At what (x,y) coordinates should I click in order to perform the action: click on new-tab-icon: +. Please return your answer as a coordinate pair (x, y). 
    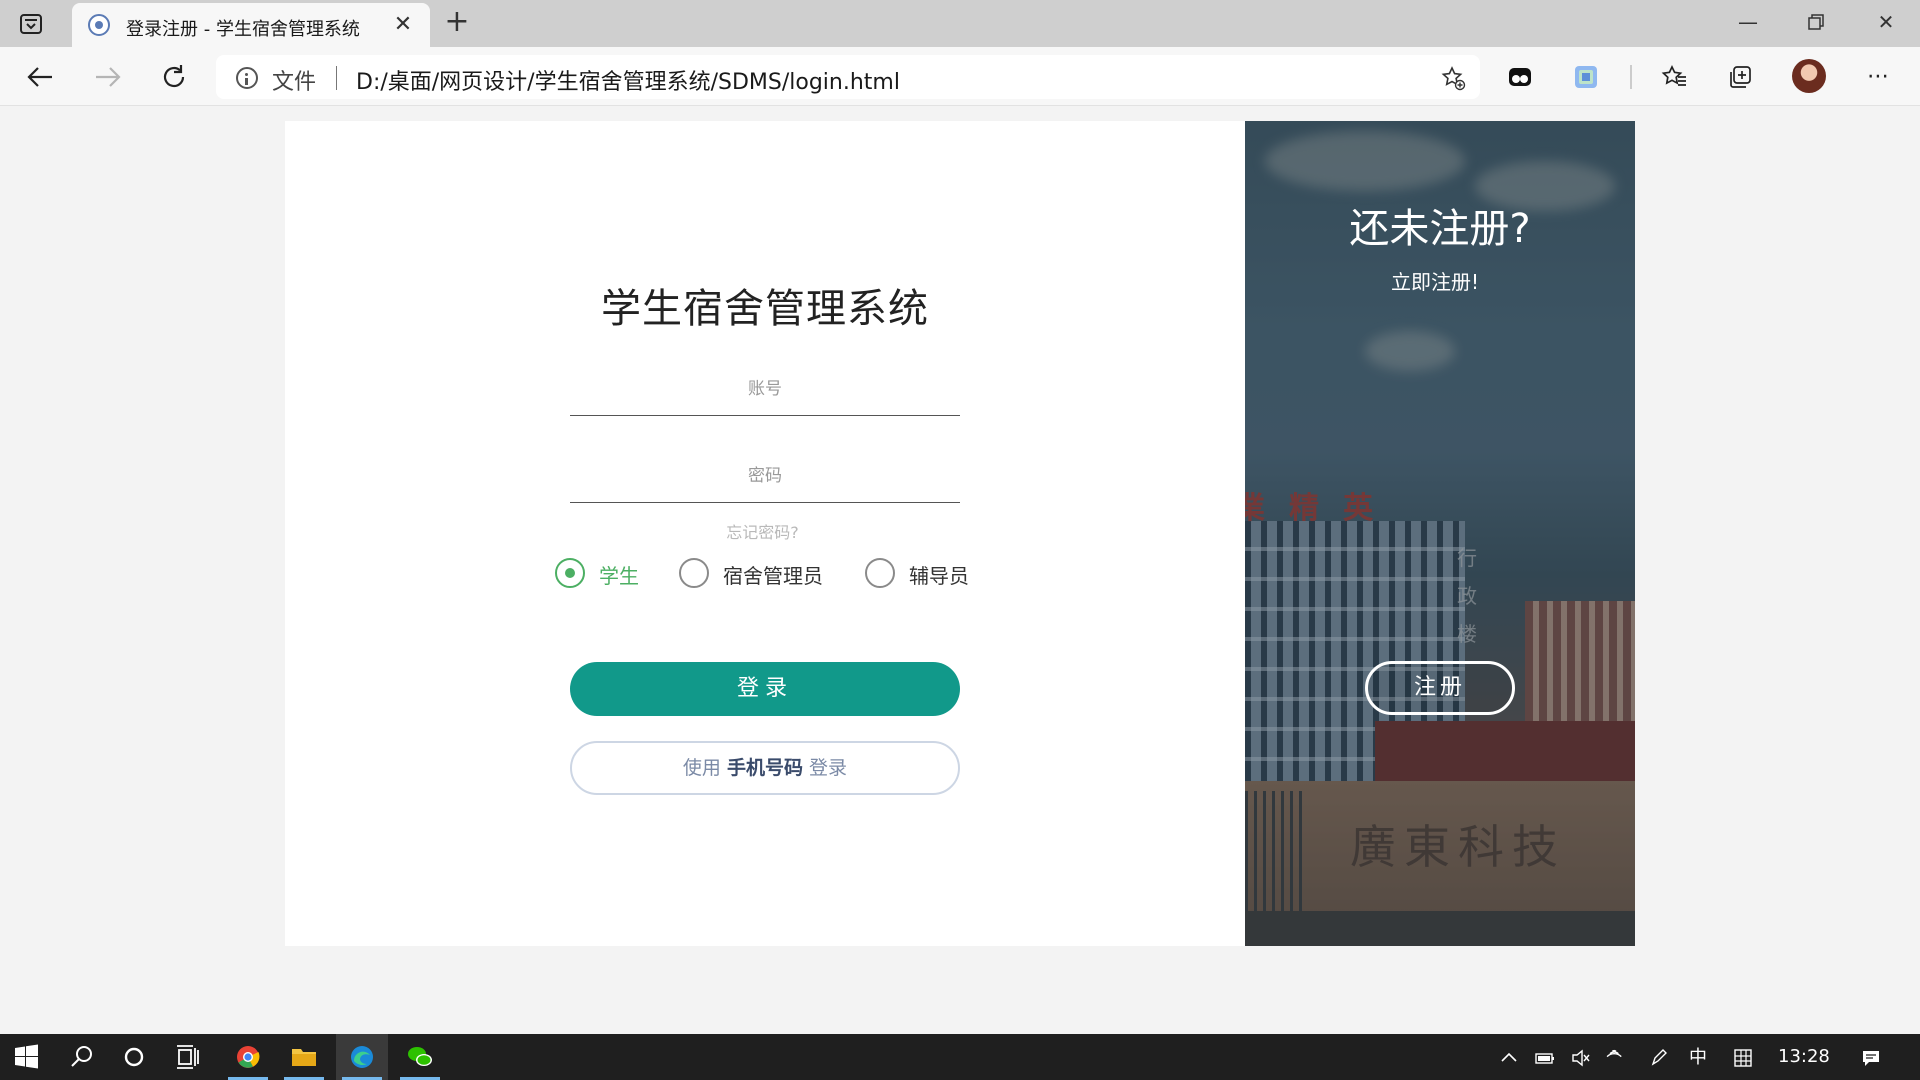
    Looking at the image, I should click on (457, 22).